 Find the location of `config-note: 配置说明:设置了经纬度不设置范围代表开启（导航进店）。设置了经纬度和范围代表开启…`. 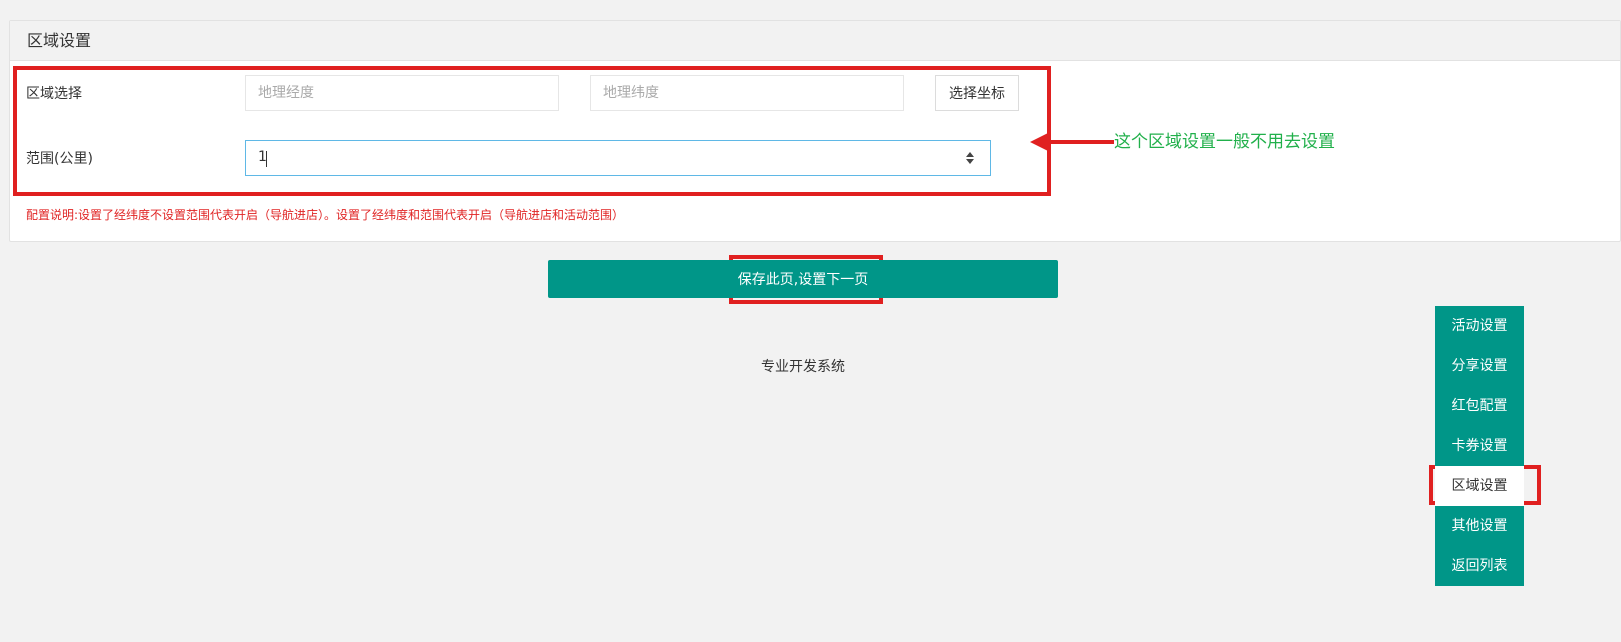

config-note: 配置说明:设置了经纬度不设置范围代表开启（导航进店）。设置了经纬度和范围代表开启… is located at coordinates (325, 215).